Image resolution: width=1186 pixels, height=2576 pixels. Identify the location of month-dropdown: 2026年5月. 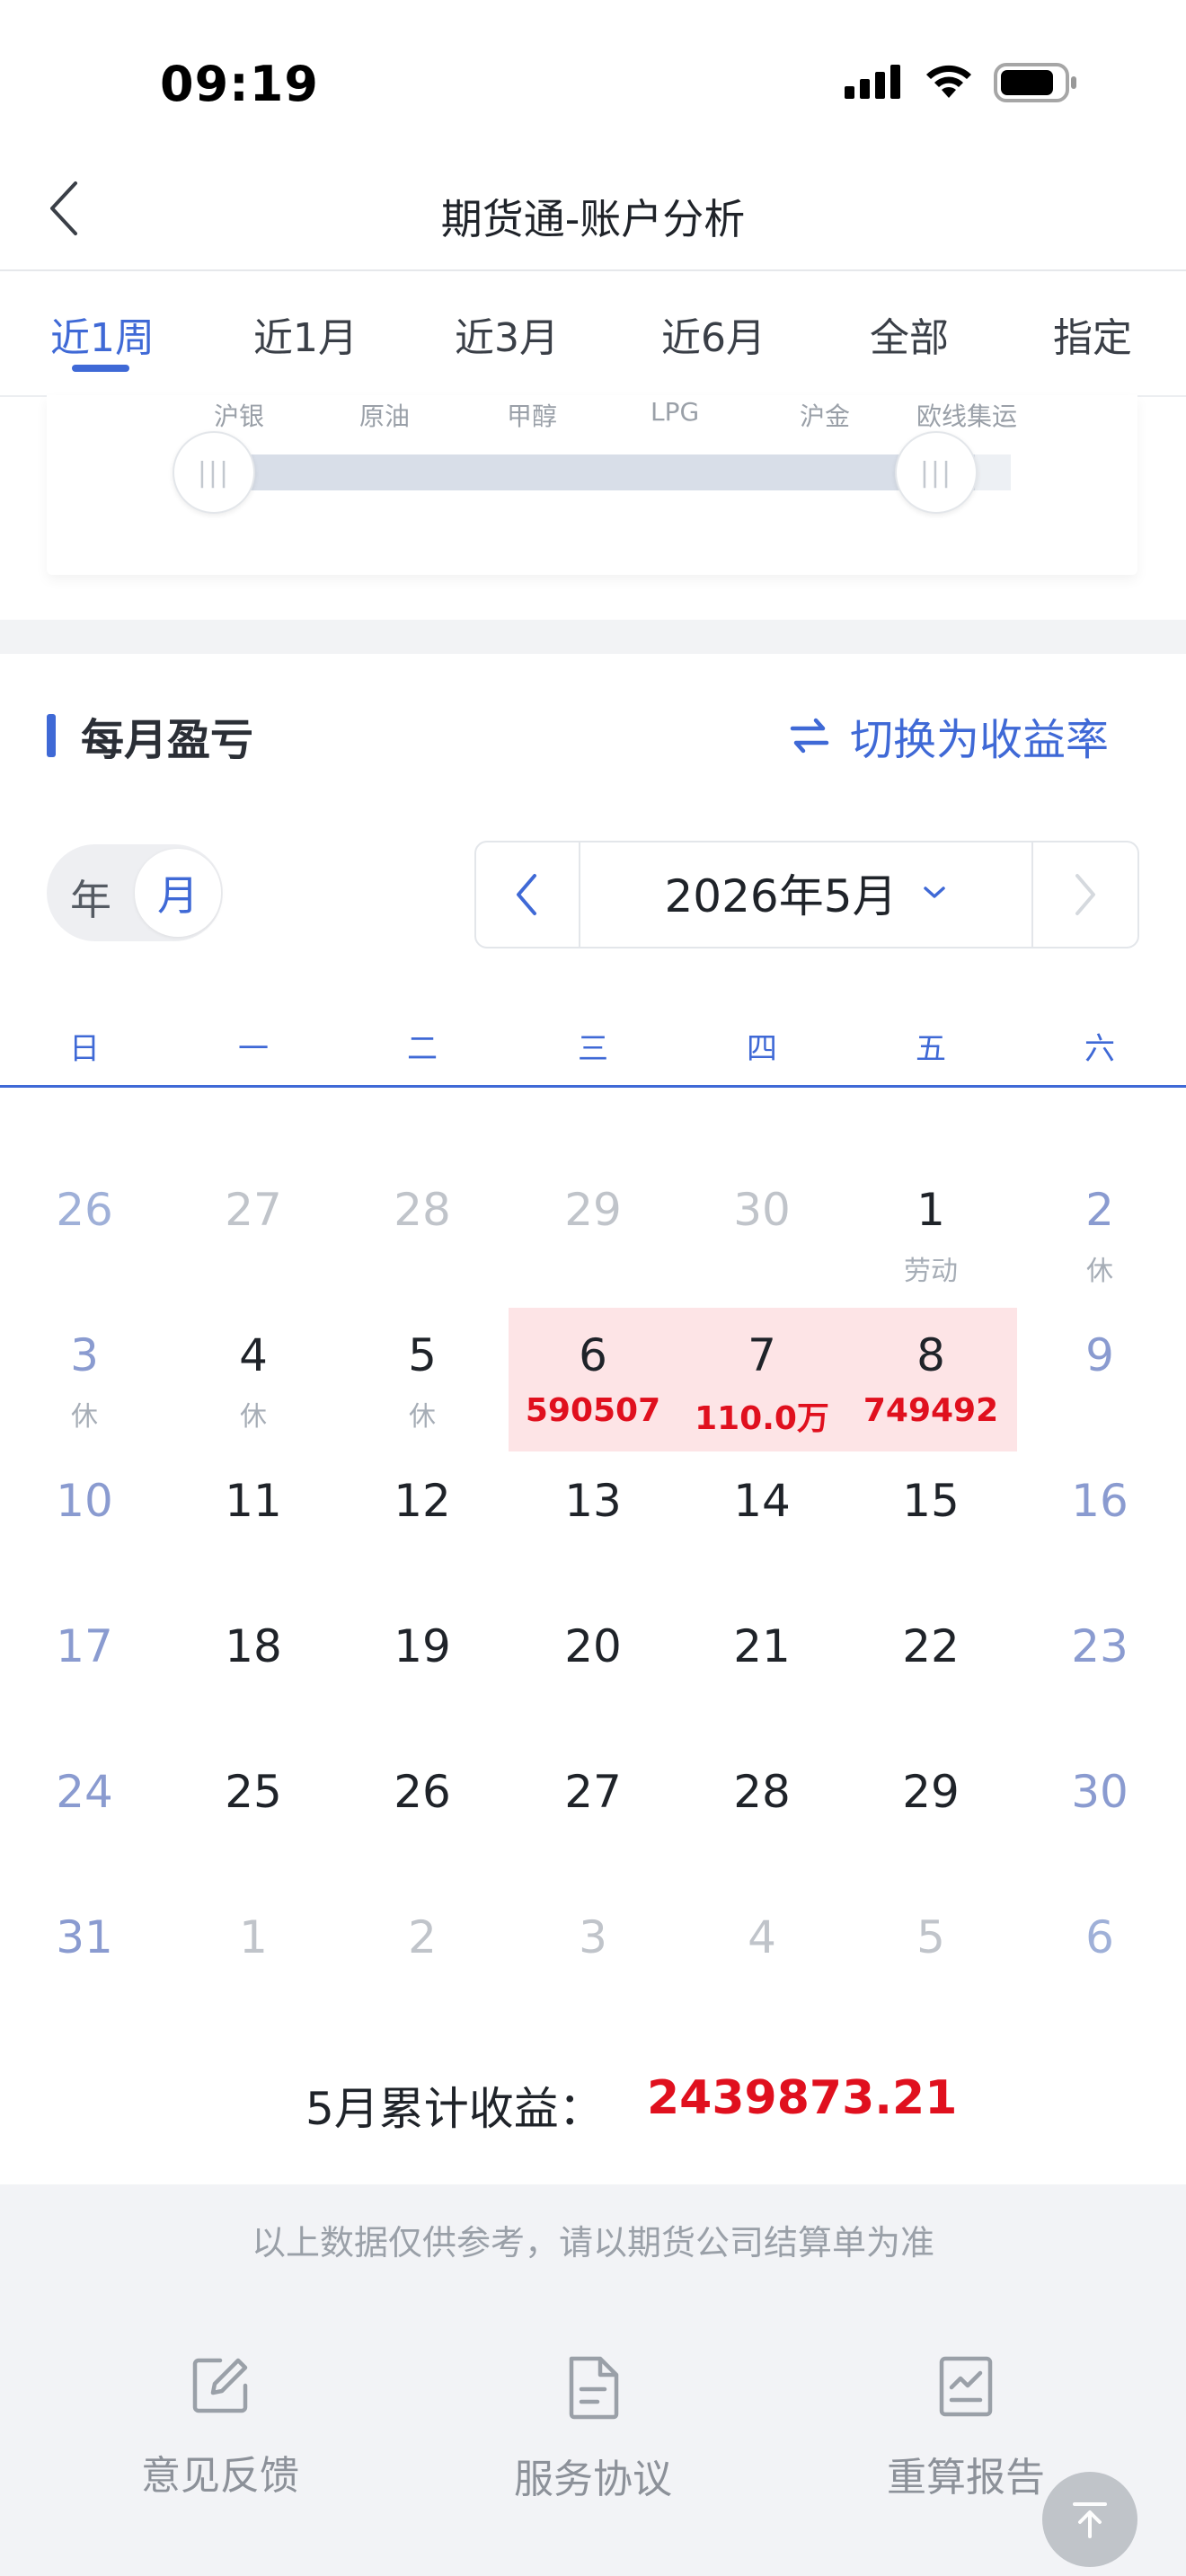
(805, 892).